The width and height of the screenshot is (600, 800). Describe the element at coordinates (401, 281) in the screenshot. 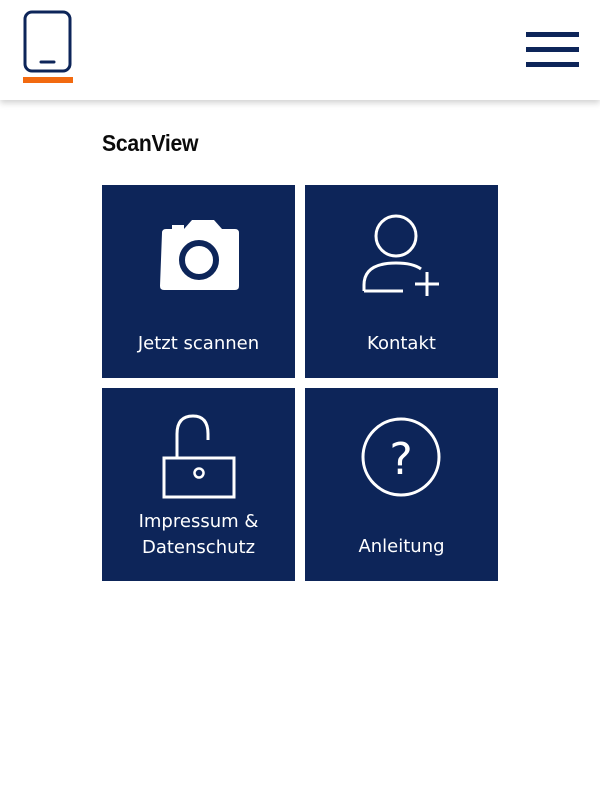

I see `contact-tile: Kontakt` at that location.